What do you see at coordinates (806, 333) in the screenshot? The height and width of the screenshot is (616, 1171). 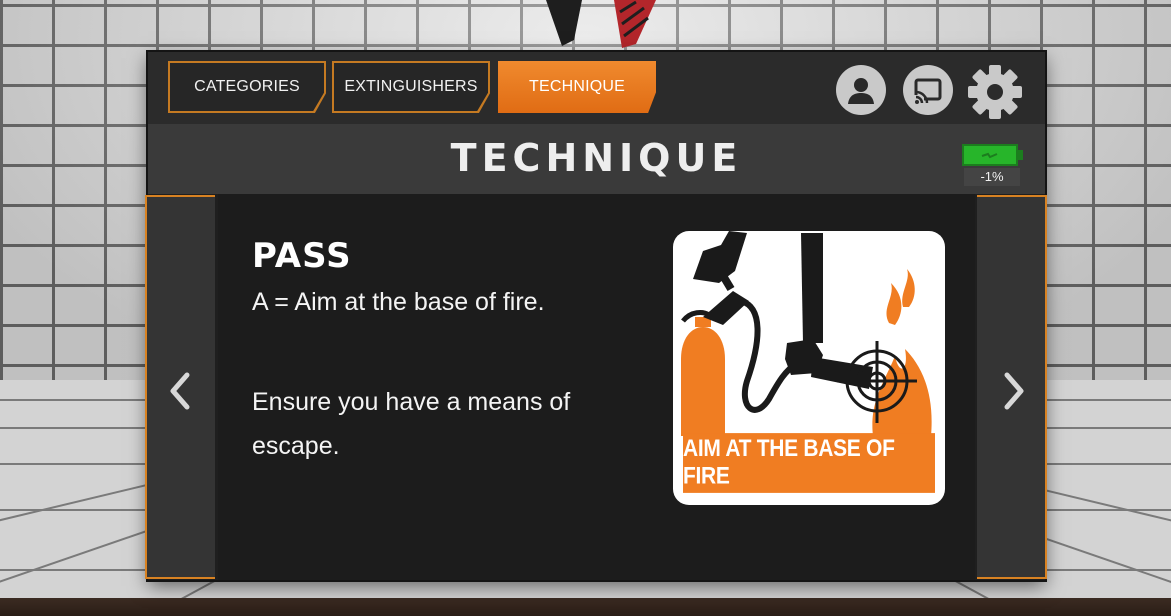 I see `fire-extinguisher-aim-icon` at bounding box center [806, 333].